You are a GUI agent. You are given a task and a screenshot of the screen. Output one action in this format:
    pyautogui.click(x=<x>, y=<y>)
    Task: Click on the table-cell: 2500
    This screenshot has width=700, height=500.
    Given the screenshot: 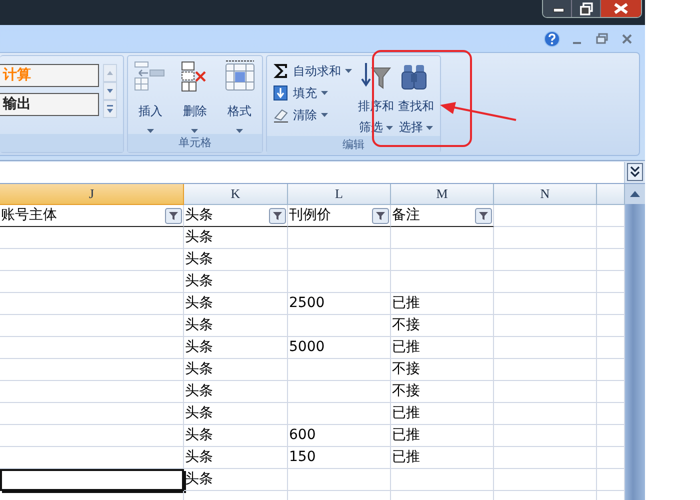 What is the action you would take?
    pyautogui.click(x=339, y=304)
    